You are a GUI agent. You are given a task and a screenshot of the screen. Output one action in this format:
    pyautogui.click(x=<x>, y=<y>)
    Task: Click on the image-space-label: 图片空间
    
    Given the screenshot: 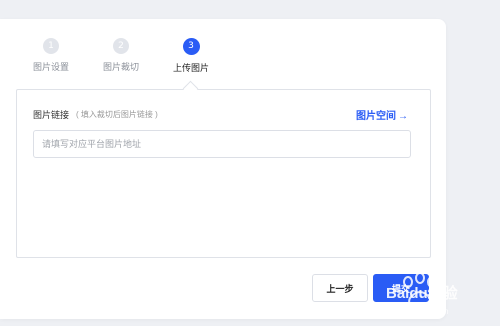 What is the action you would take?
    pyautogui.click(x=376, y=116)
    